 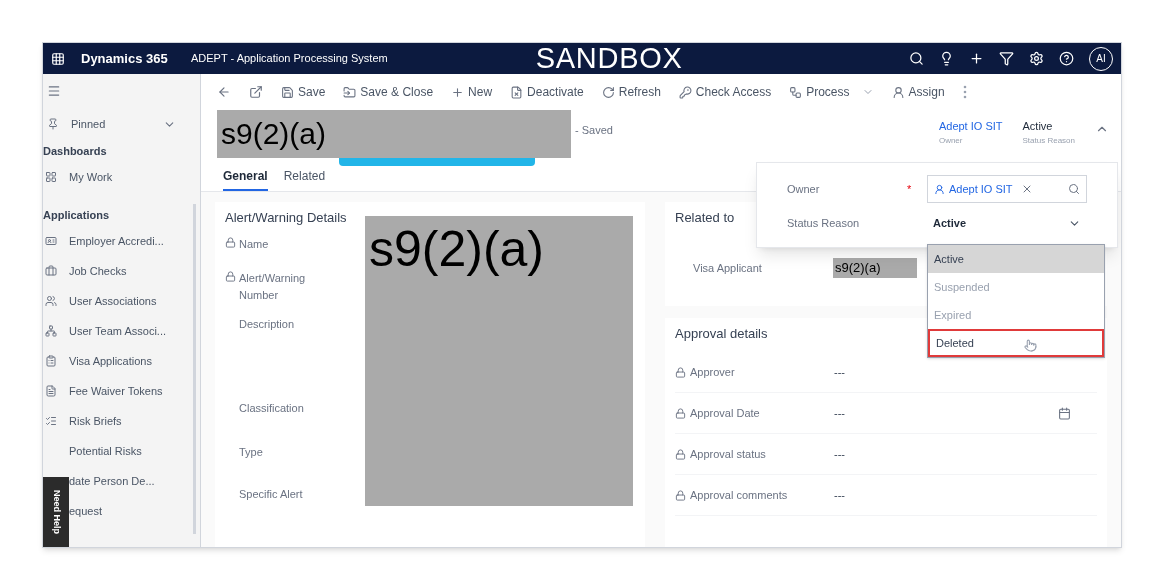 I want to click on refresh-icon, so click(x=608, y=92).